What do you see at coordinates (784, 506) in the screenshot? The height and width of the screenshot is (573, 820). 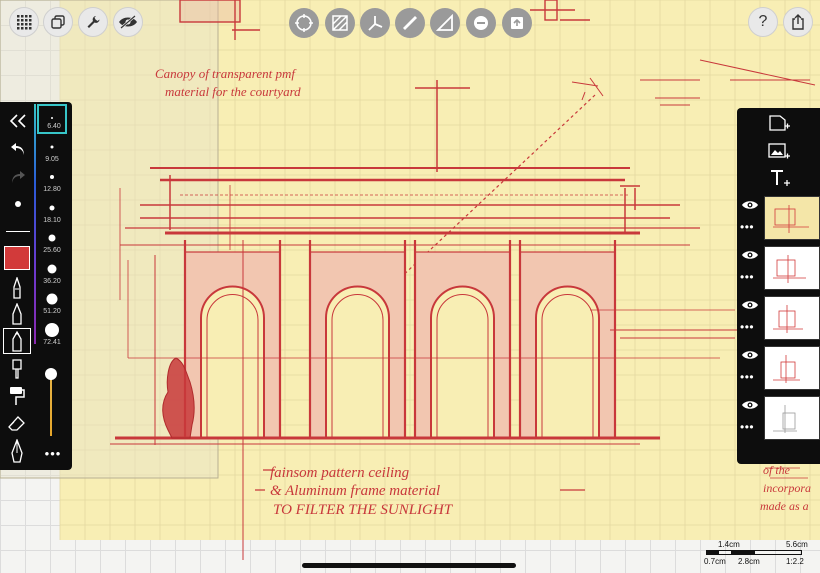 I see `note-right-line3: made as a` at bounding box center [784, 506].